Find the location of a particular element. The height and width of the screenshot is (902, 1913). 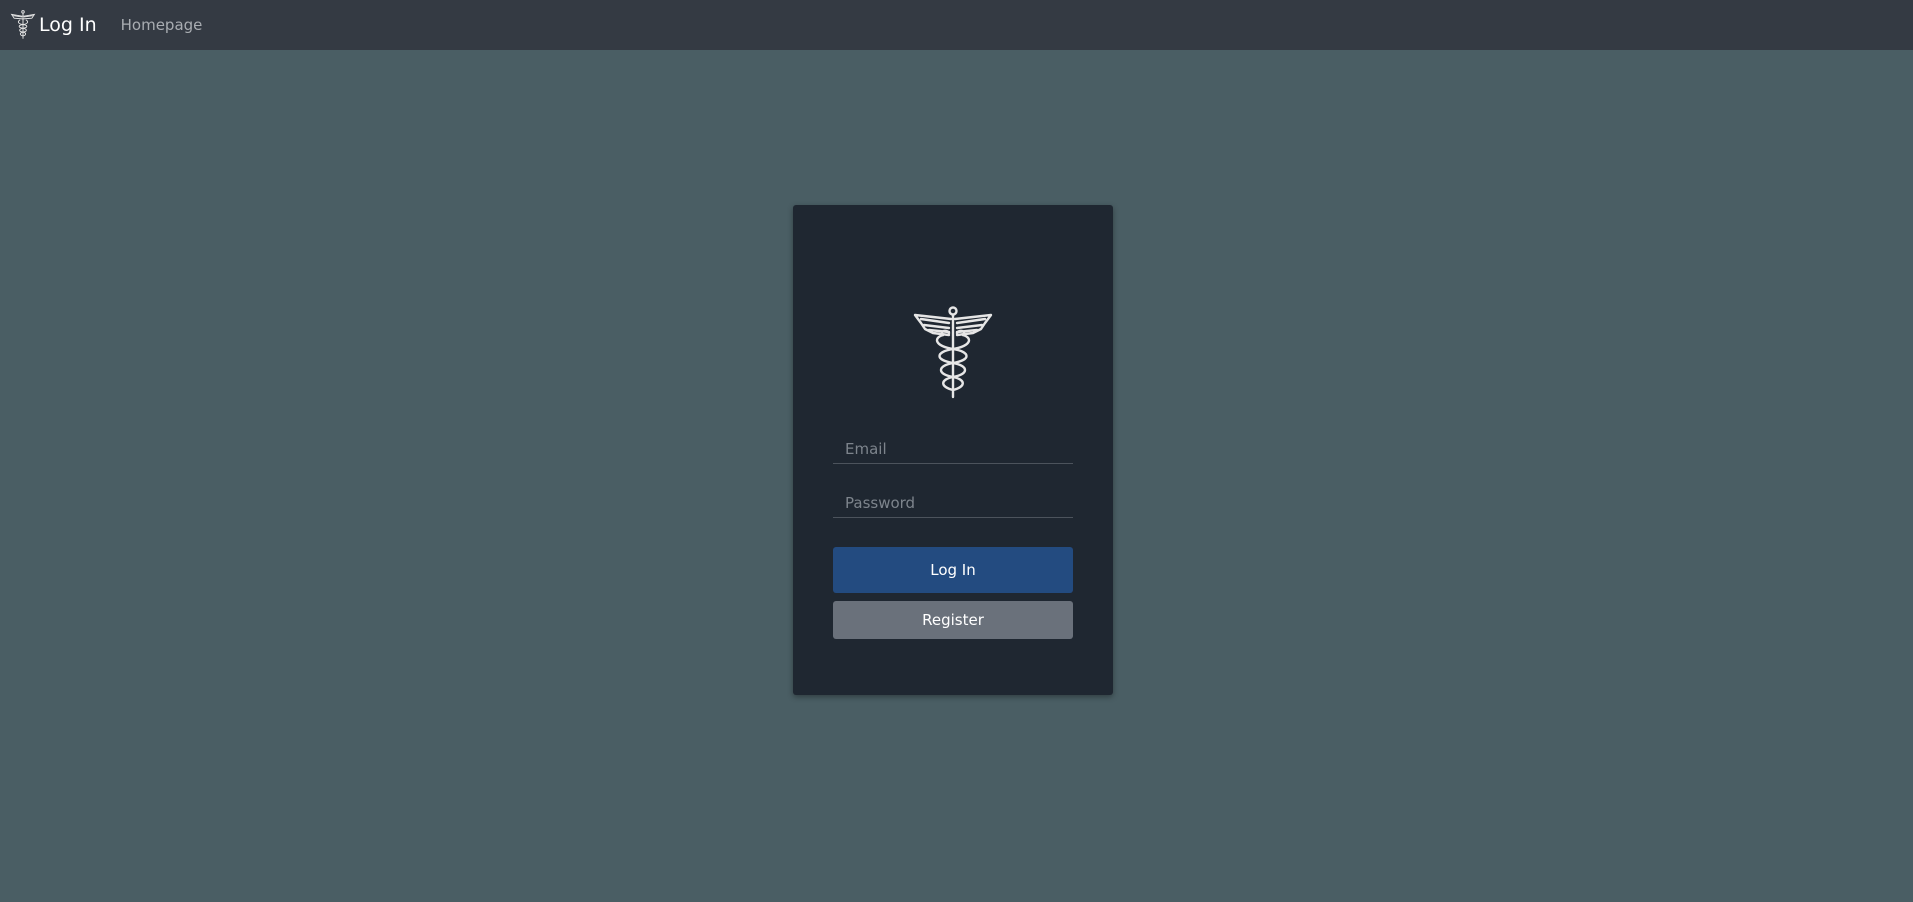

nav-link-homepage: Homepage is located at coordinates (162, 25).